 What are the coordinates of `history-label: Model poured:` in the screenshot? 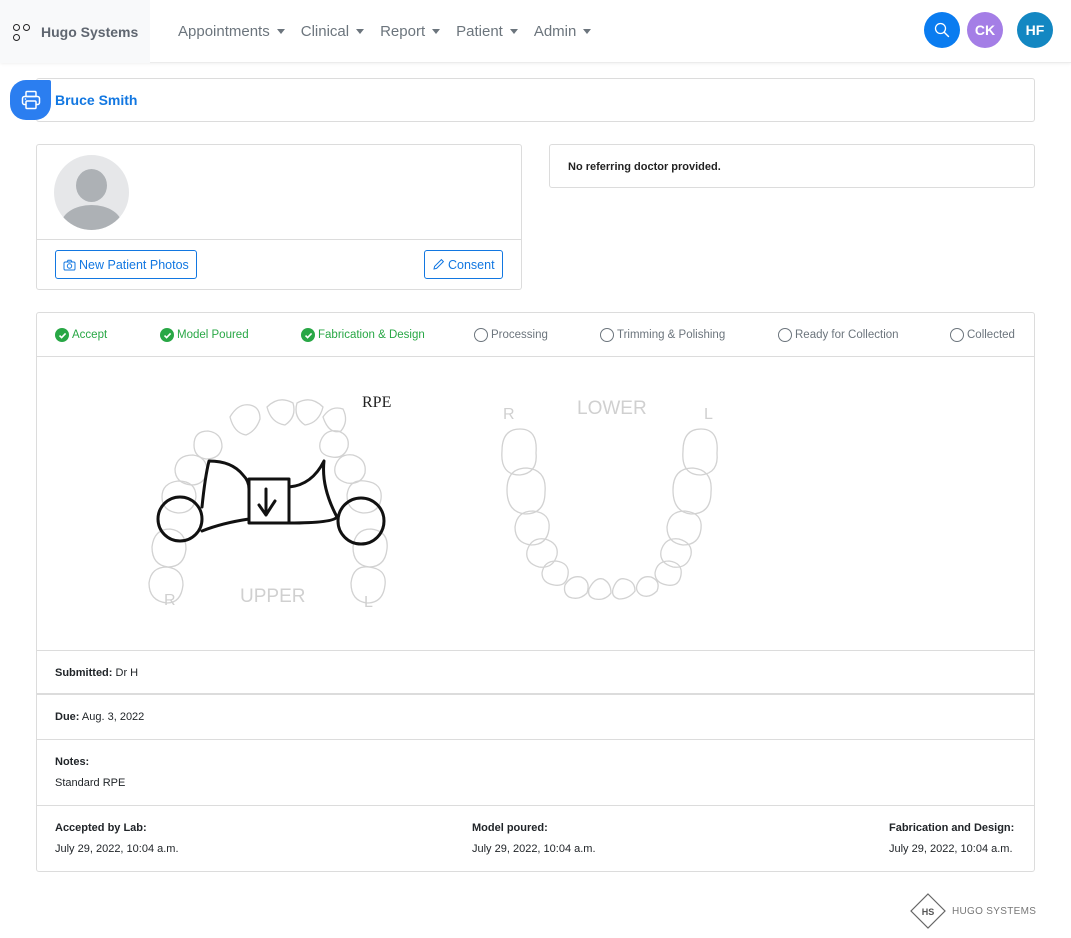 It's located at (510, 828).